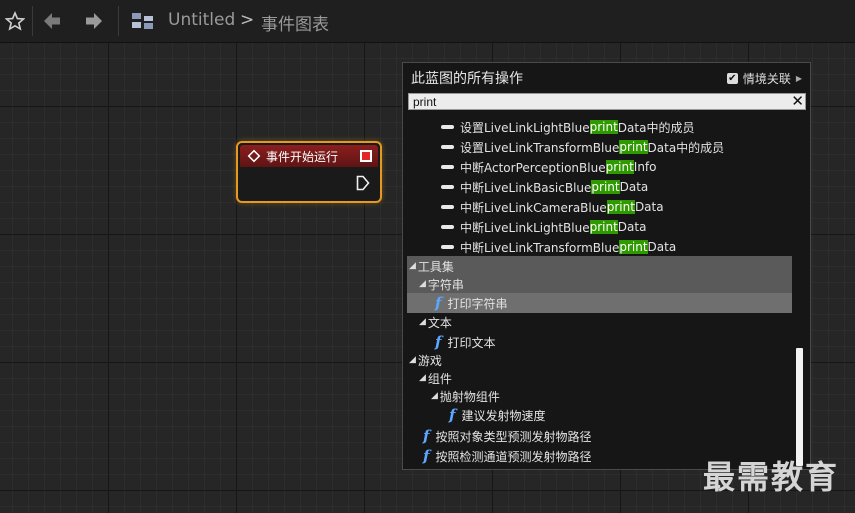 This screenshot has height=513, width=855. What do you see at coordinates (302, 156) in the screenshot?
I see `node-title: 事件开始运行` at bounding box center [302, 156].